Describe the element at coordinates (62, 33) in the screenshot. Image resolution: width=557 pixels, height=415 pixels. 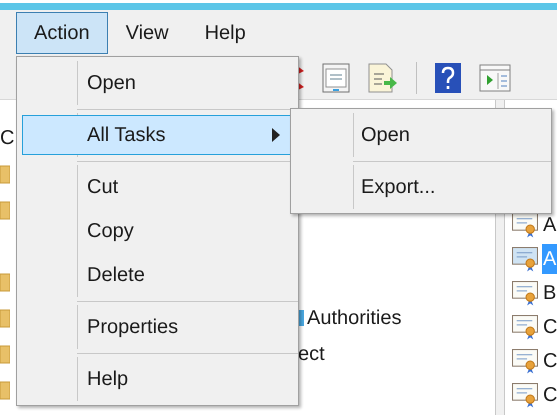
I see `menu-bar-item: Action` at that location.